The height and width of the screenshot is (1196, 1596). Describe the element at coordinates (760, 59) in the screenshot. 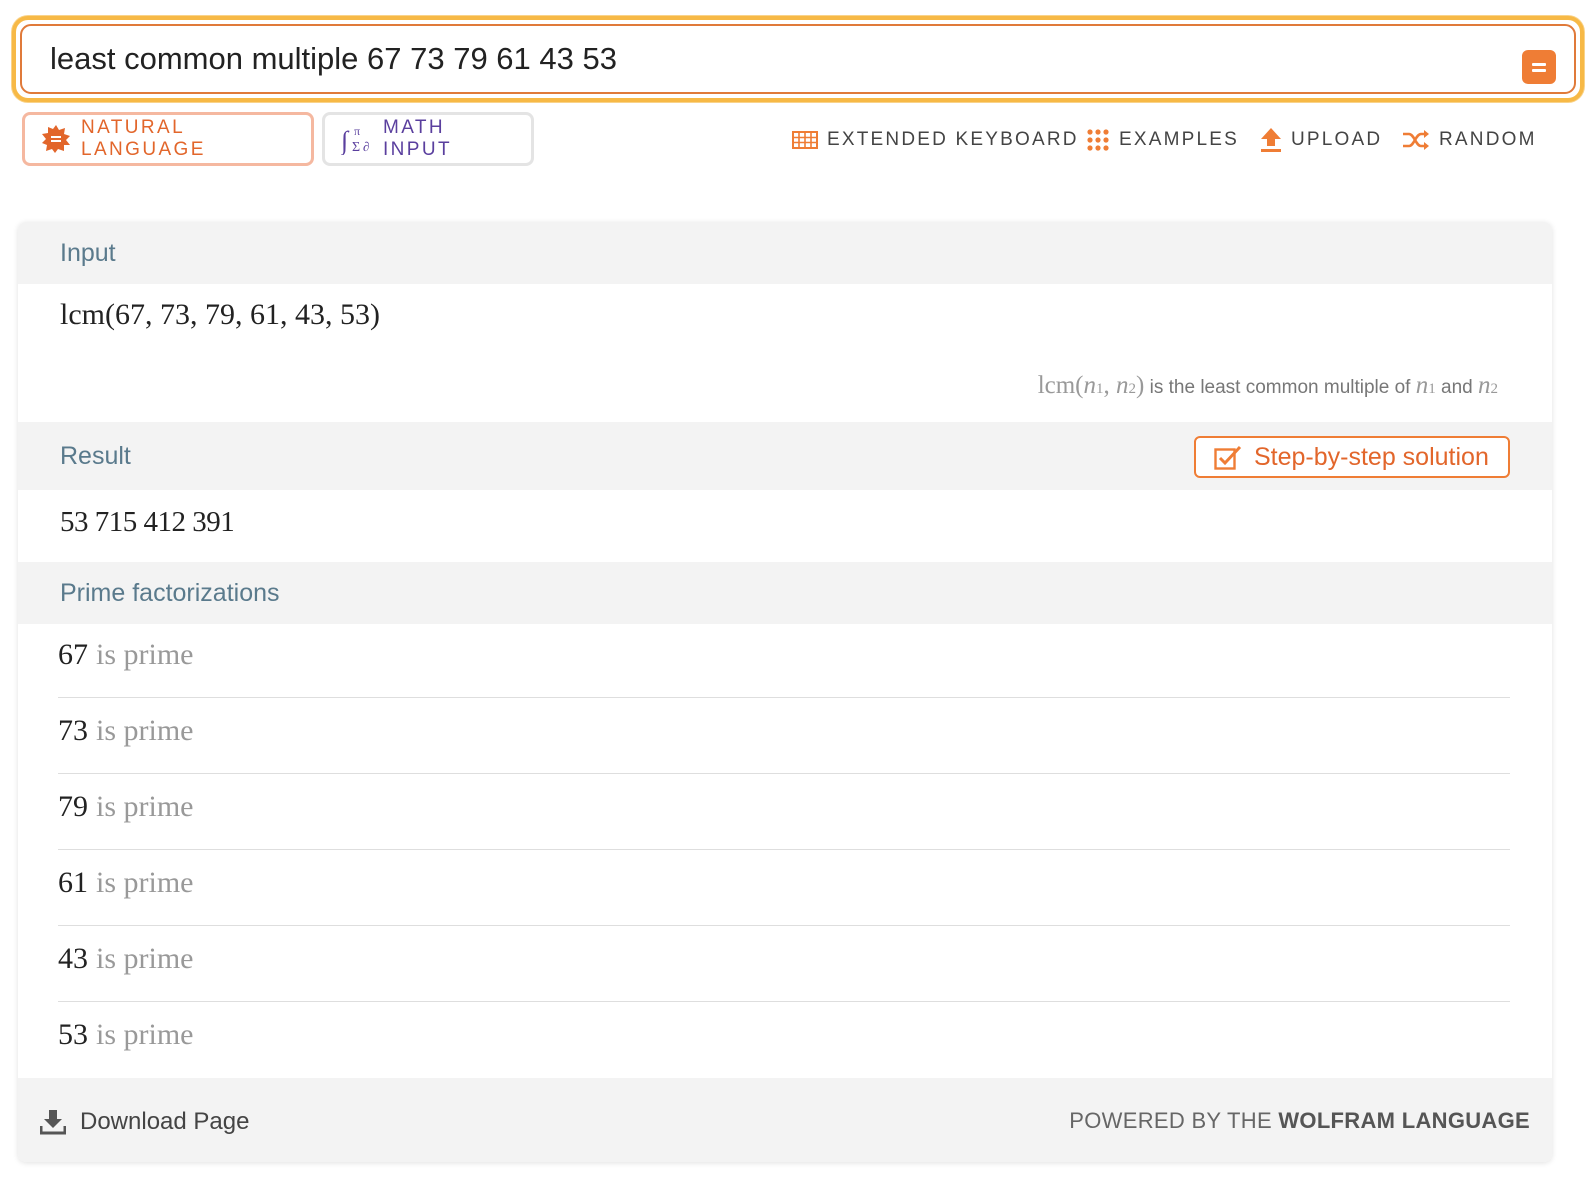

I see `search-input` at that location.